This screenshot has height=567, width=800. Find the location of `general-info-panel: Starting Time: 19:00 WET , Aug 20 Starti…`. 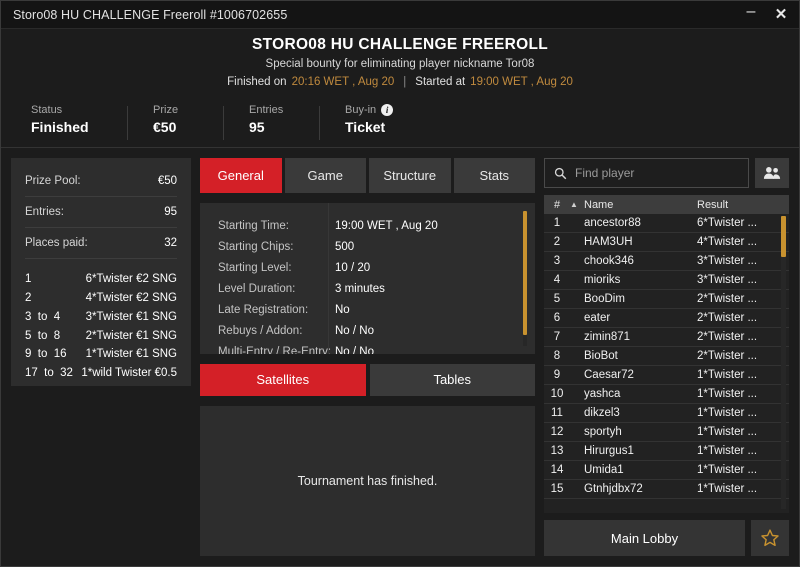

general-info-panel: Starting Time: 19:00 WET , Aug 20 Starti… is located at coordinates (367, 278).